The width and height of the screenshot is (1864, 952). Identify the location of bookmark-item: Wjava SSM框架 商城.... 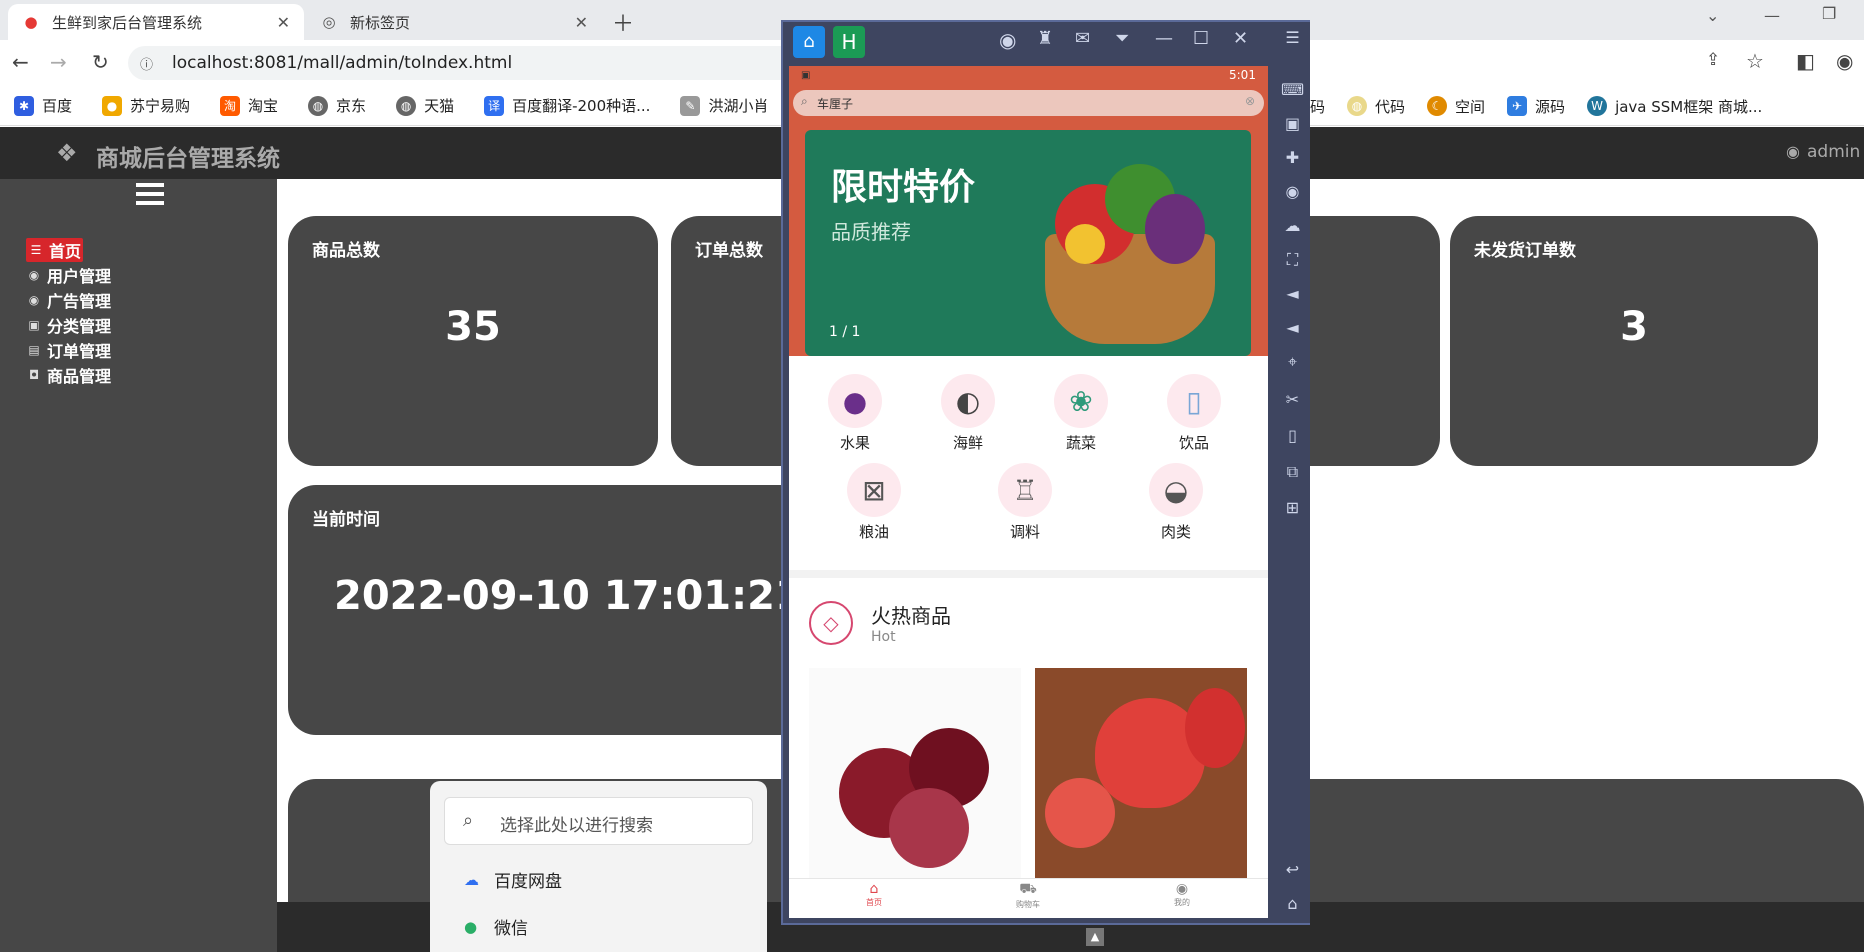
(1674, 106).